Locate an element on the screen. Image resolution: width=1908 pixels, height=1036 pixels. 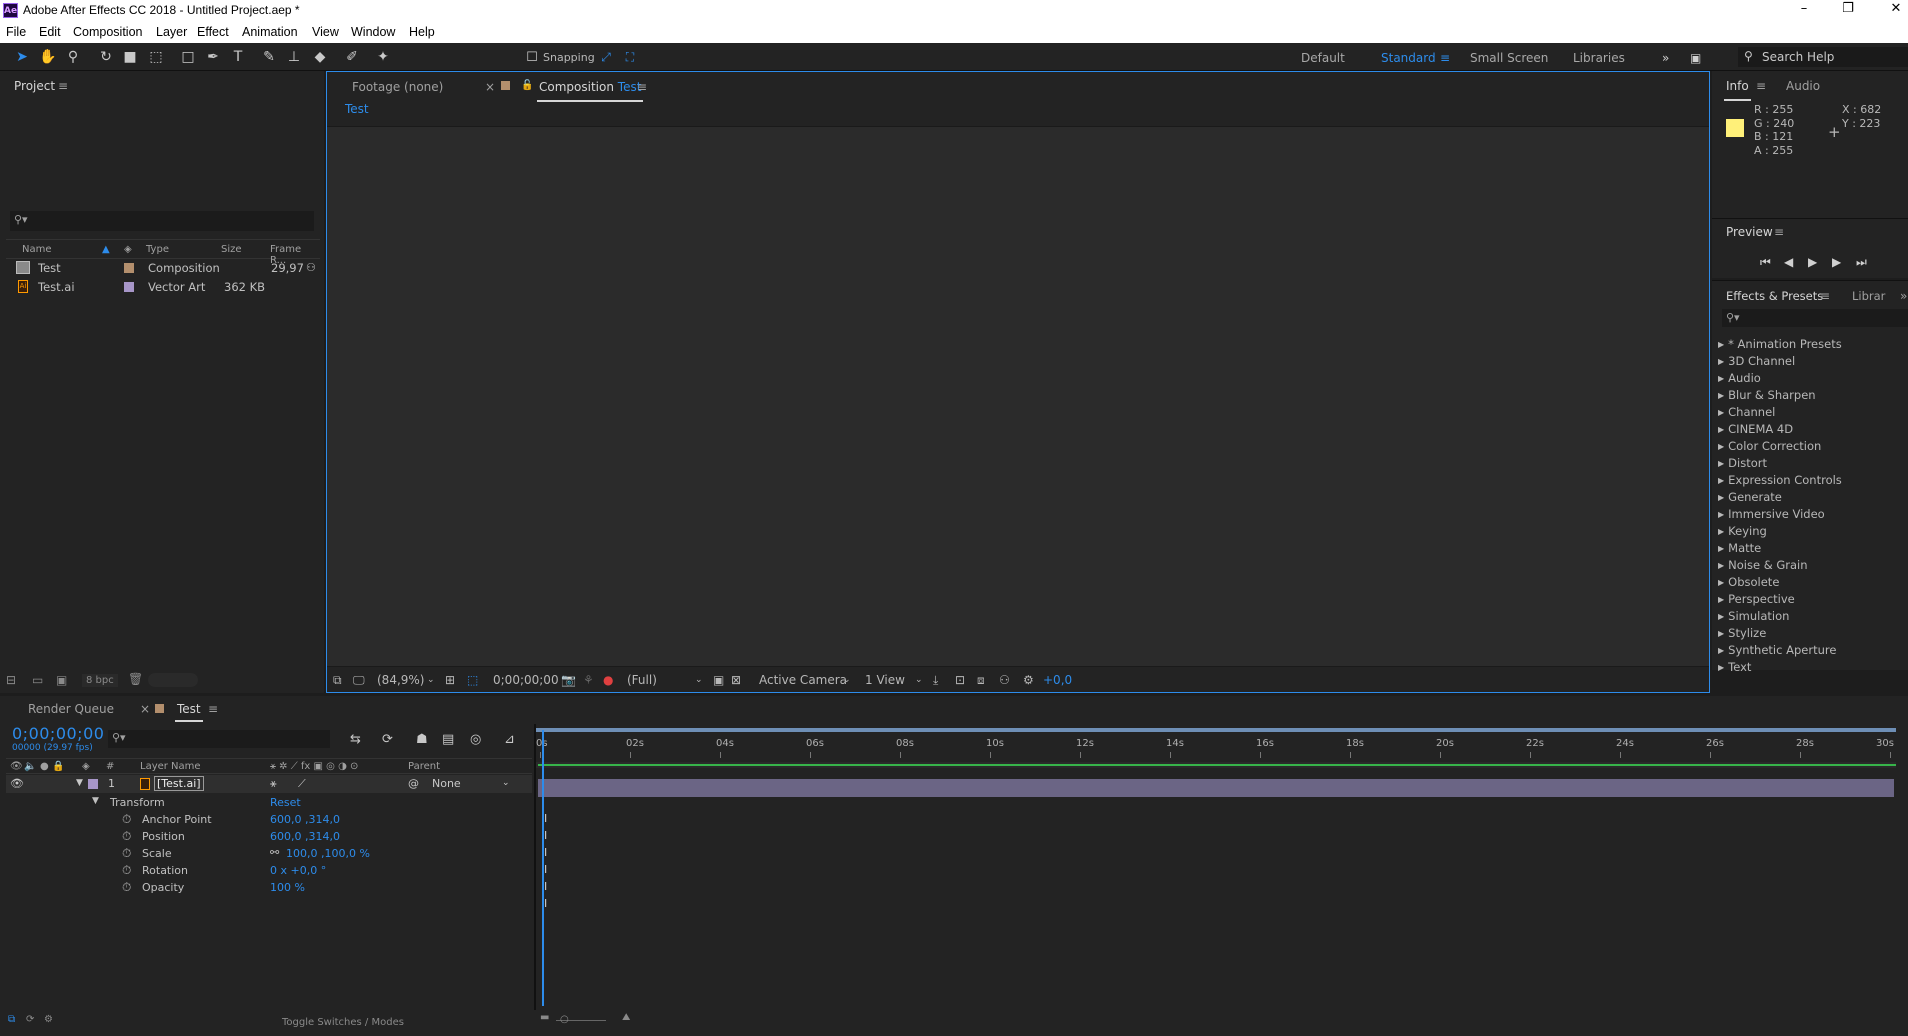
workspace-default: Default is located at coordinates (1323, 58).